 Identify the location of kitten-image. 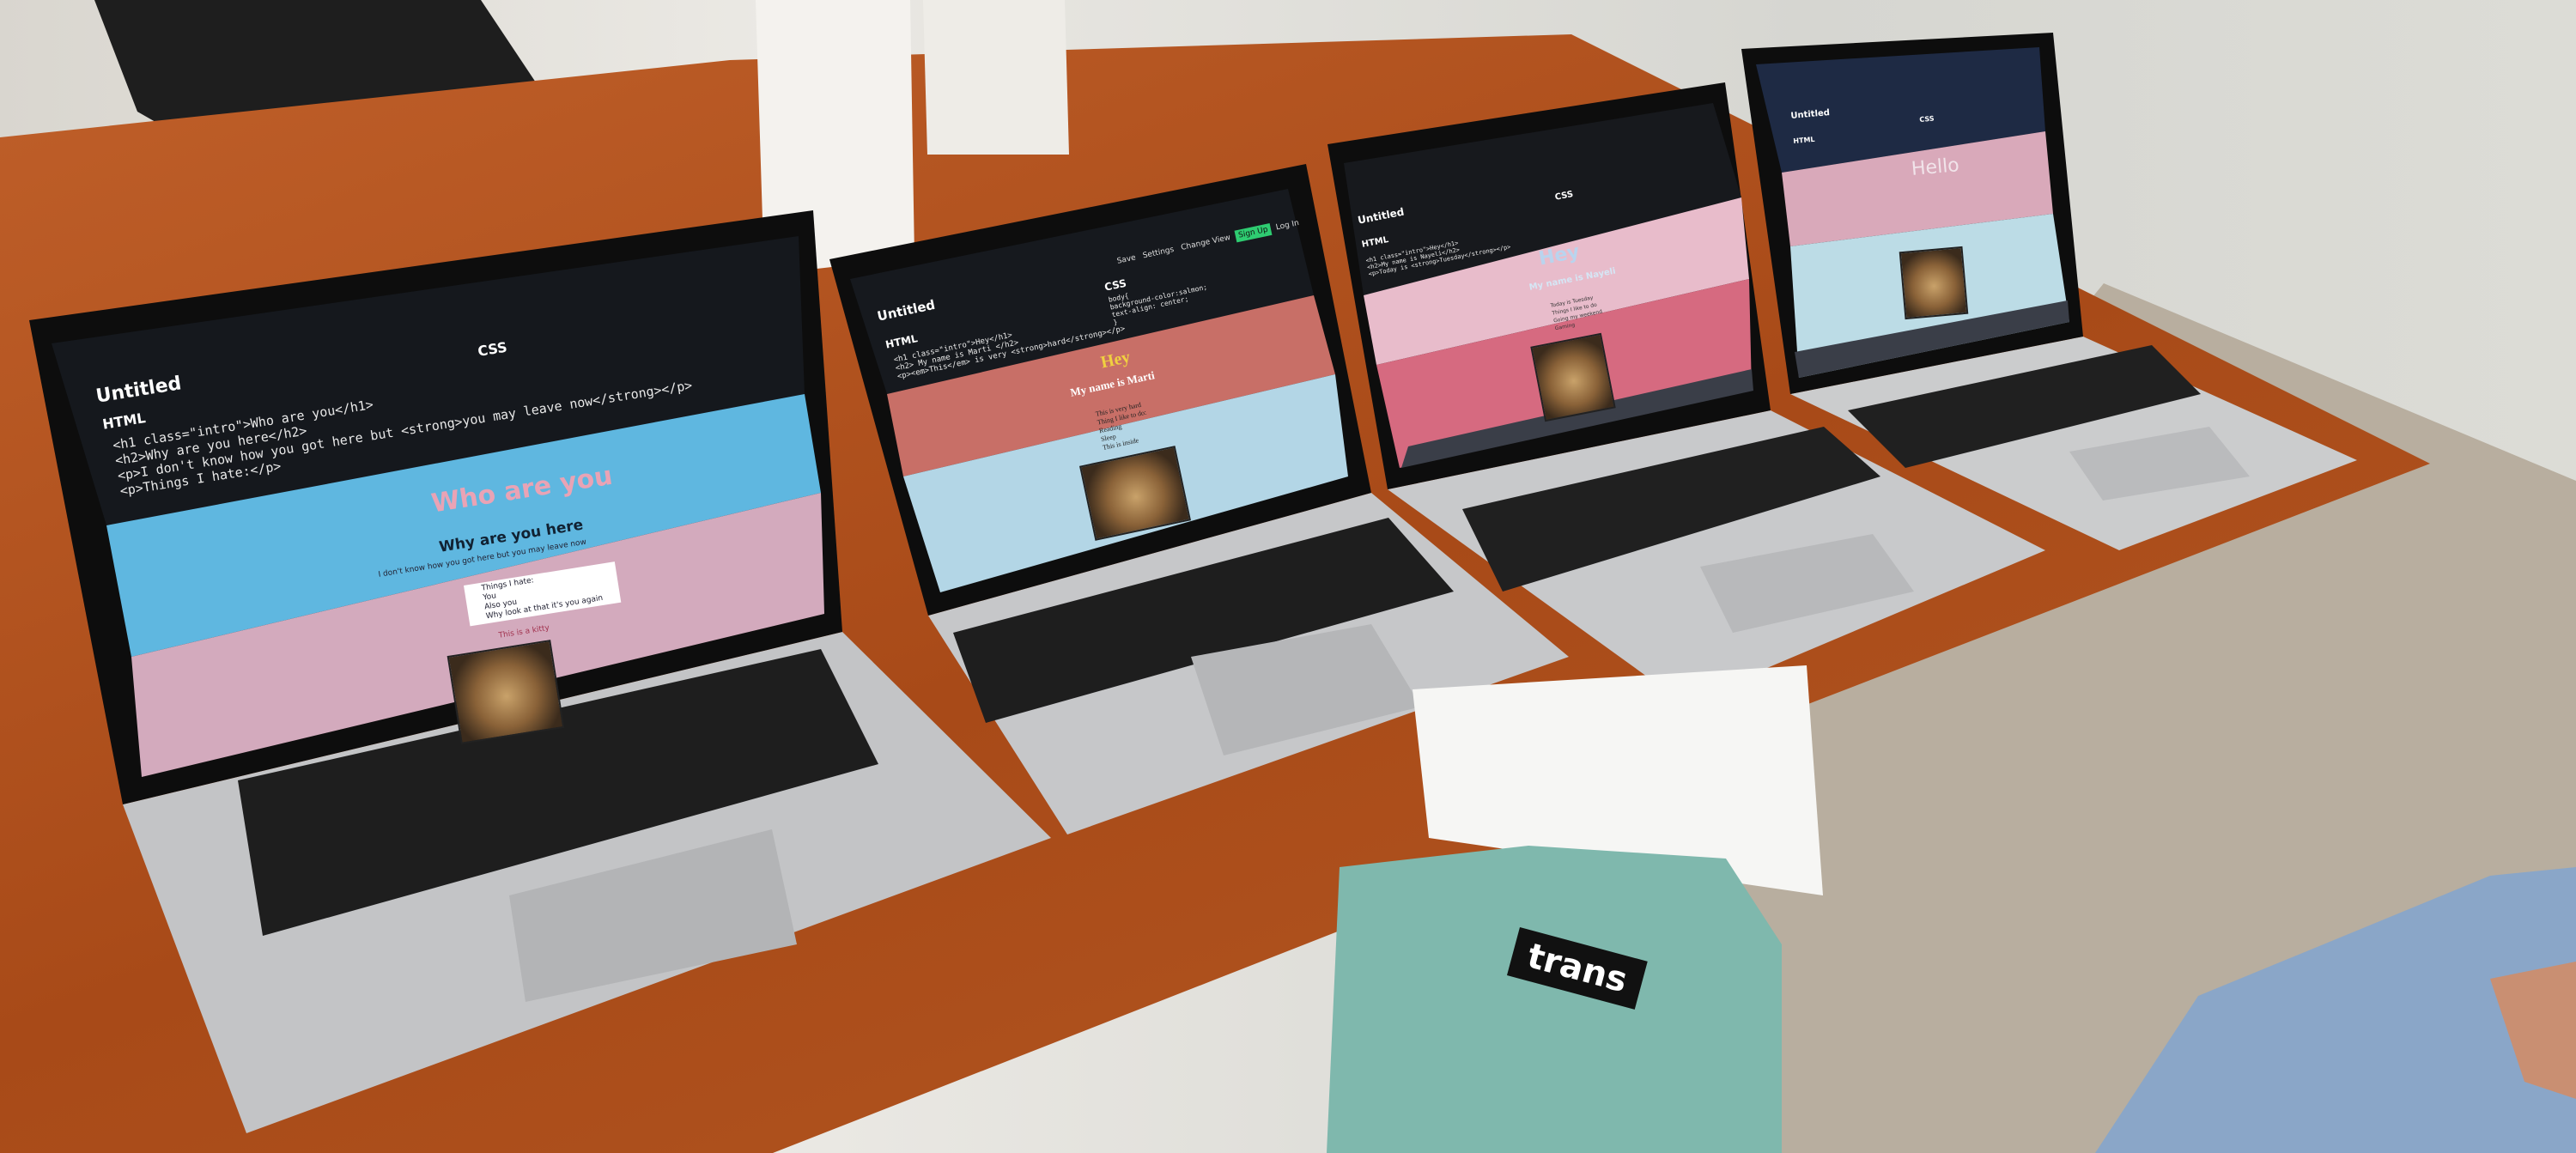
(506, 692).